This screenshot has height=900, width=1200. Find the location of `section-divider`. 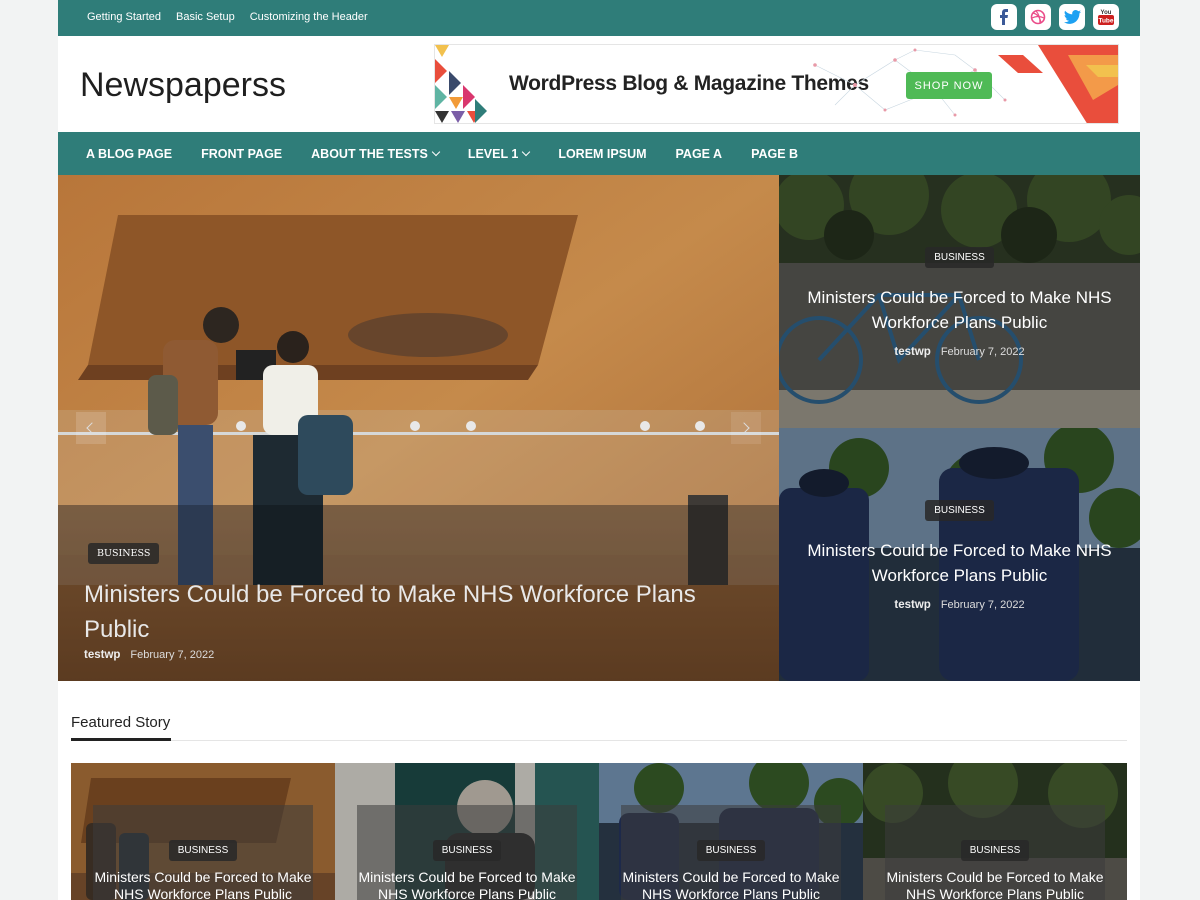

section-divider is located at coordinates (599, 740).